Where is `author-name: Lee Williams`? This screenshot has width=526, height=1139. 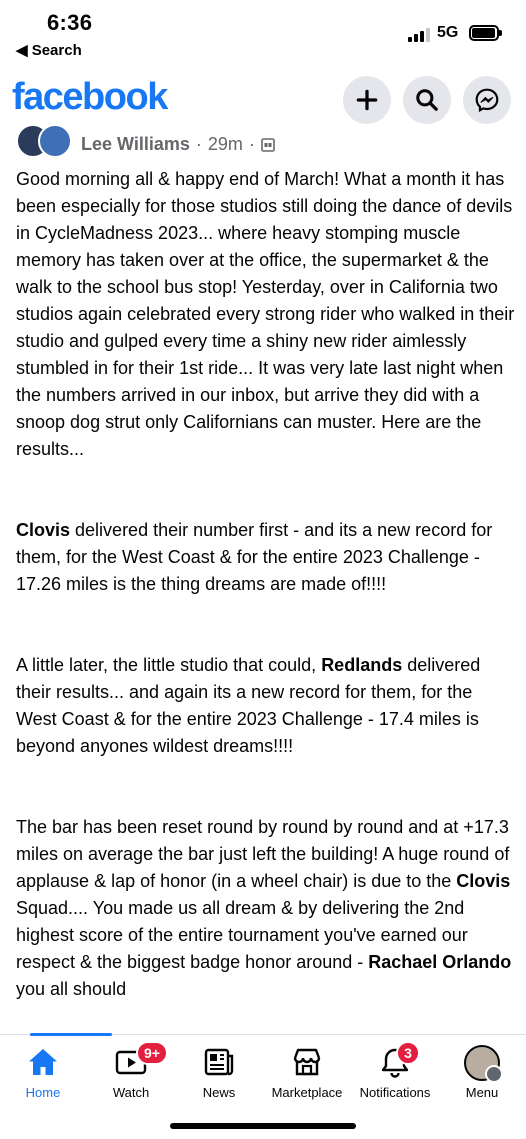 author-name: Lee Williams is located at coordinates (135, 144).